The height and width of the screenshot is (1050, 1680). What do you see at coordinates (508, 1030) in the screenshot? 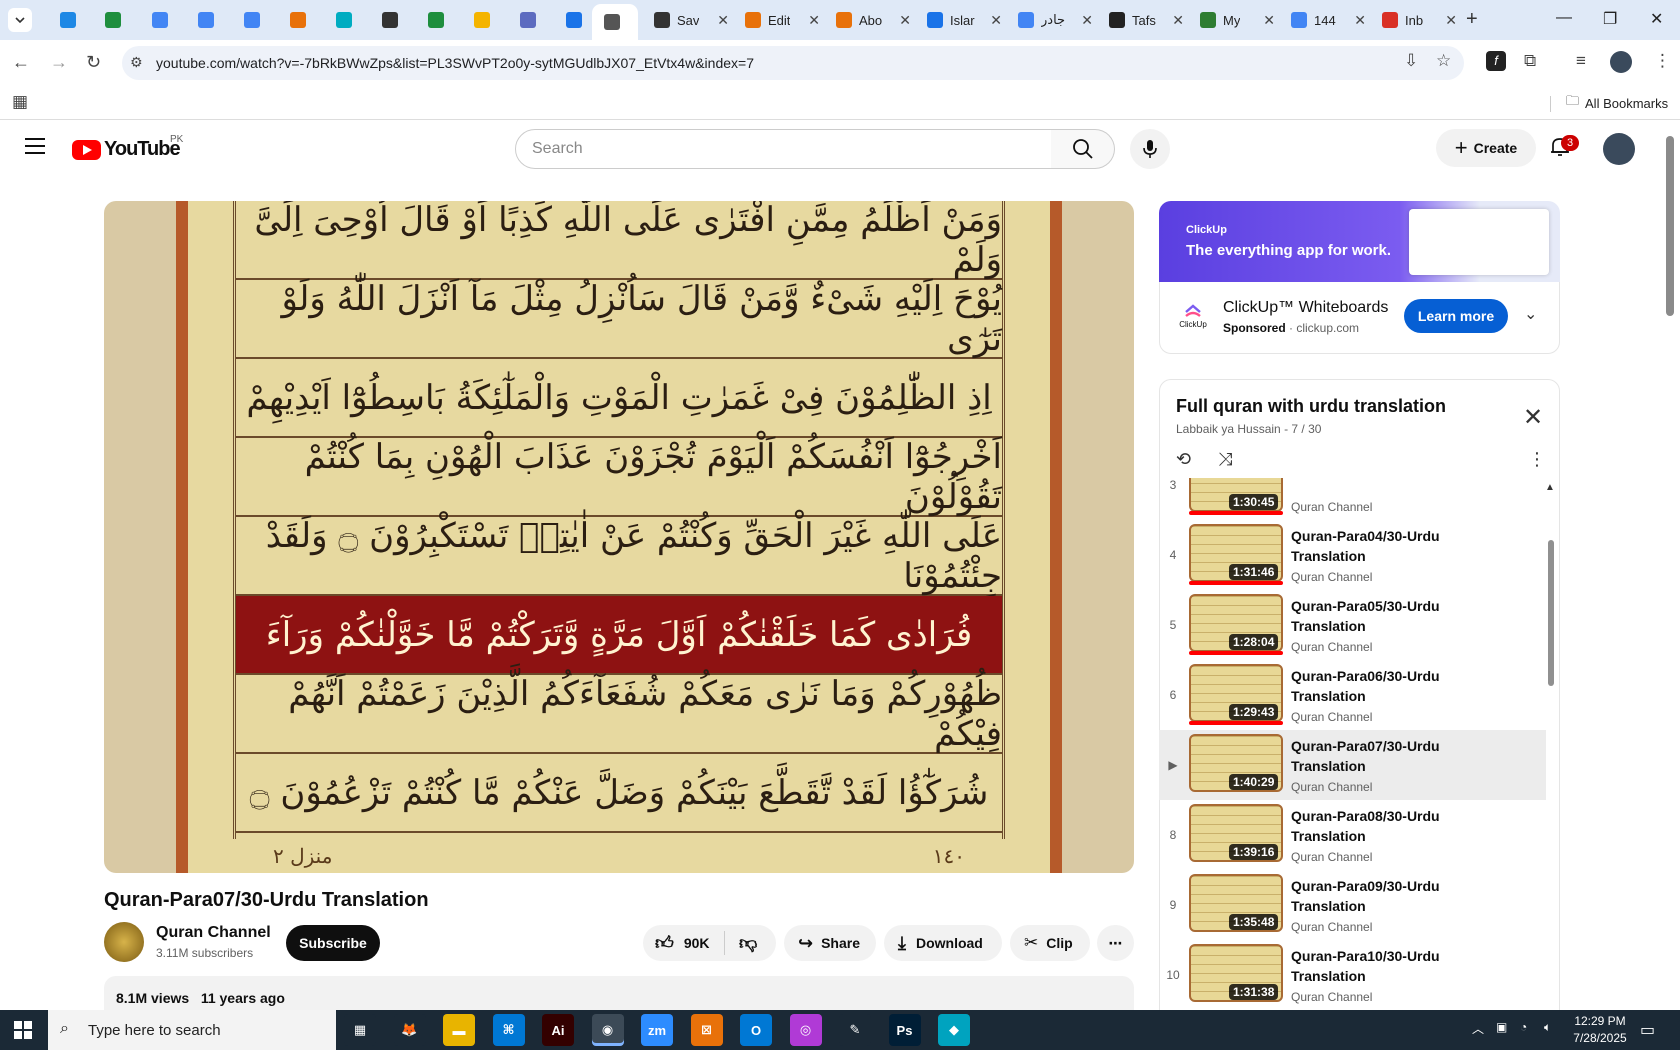
I see `vscode-icon: ⌘` at bounding box center [508, 1030].